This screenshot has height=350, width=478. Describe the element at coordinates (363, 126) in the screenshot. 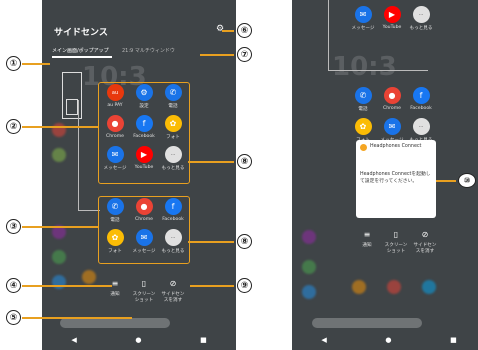

I see `photos-icon: ✿` at that location.